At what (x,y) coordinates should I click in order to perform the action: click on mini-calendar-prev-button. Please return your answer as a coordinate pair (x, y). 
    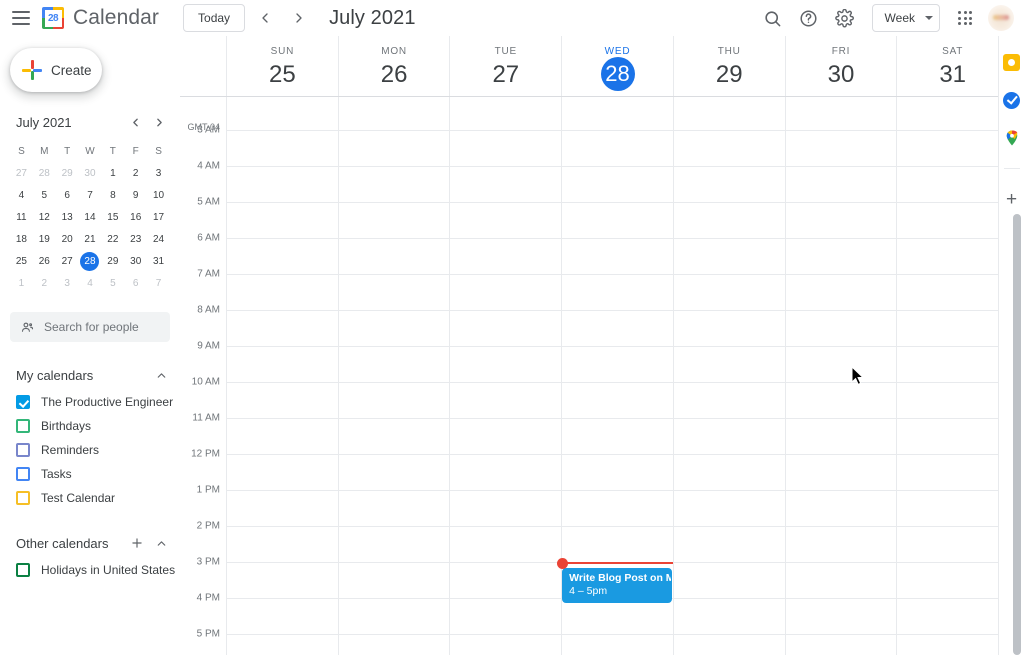
    Looking at the image, I should click on (135, 122).